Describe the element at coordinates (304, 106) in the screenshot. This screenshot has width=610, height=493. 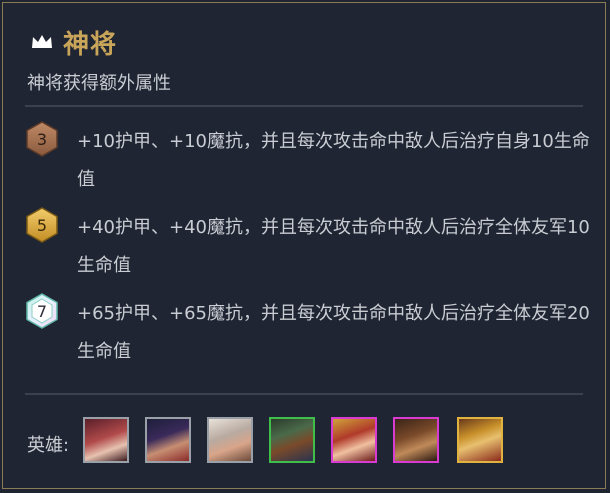
I see `divider-top` at that location.